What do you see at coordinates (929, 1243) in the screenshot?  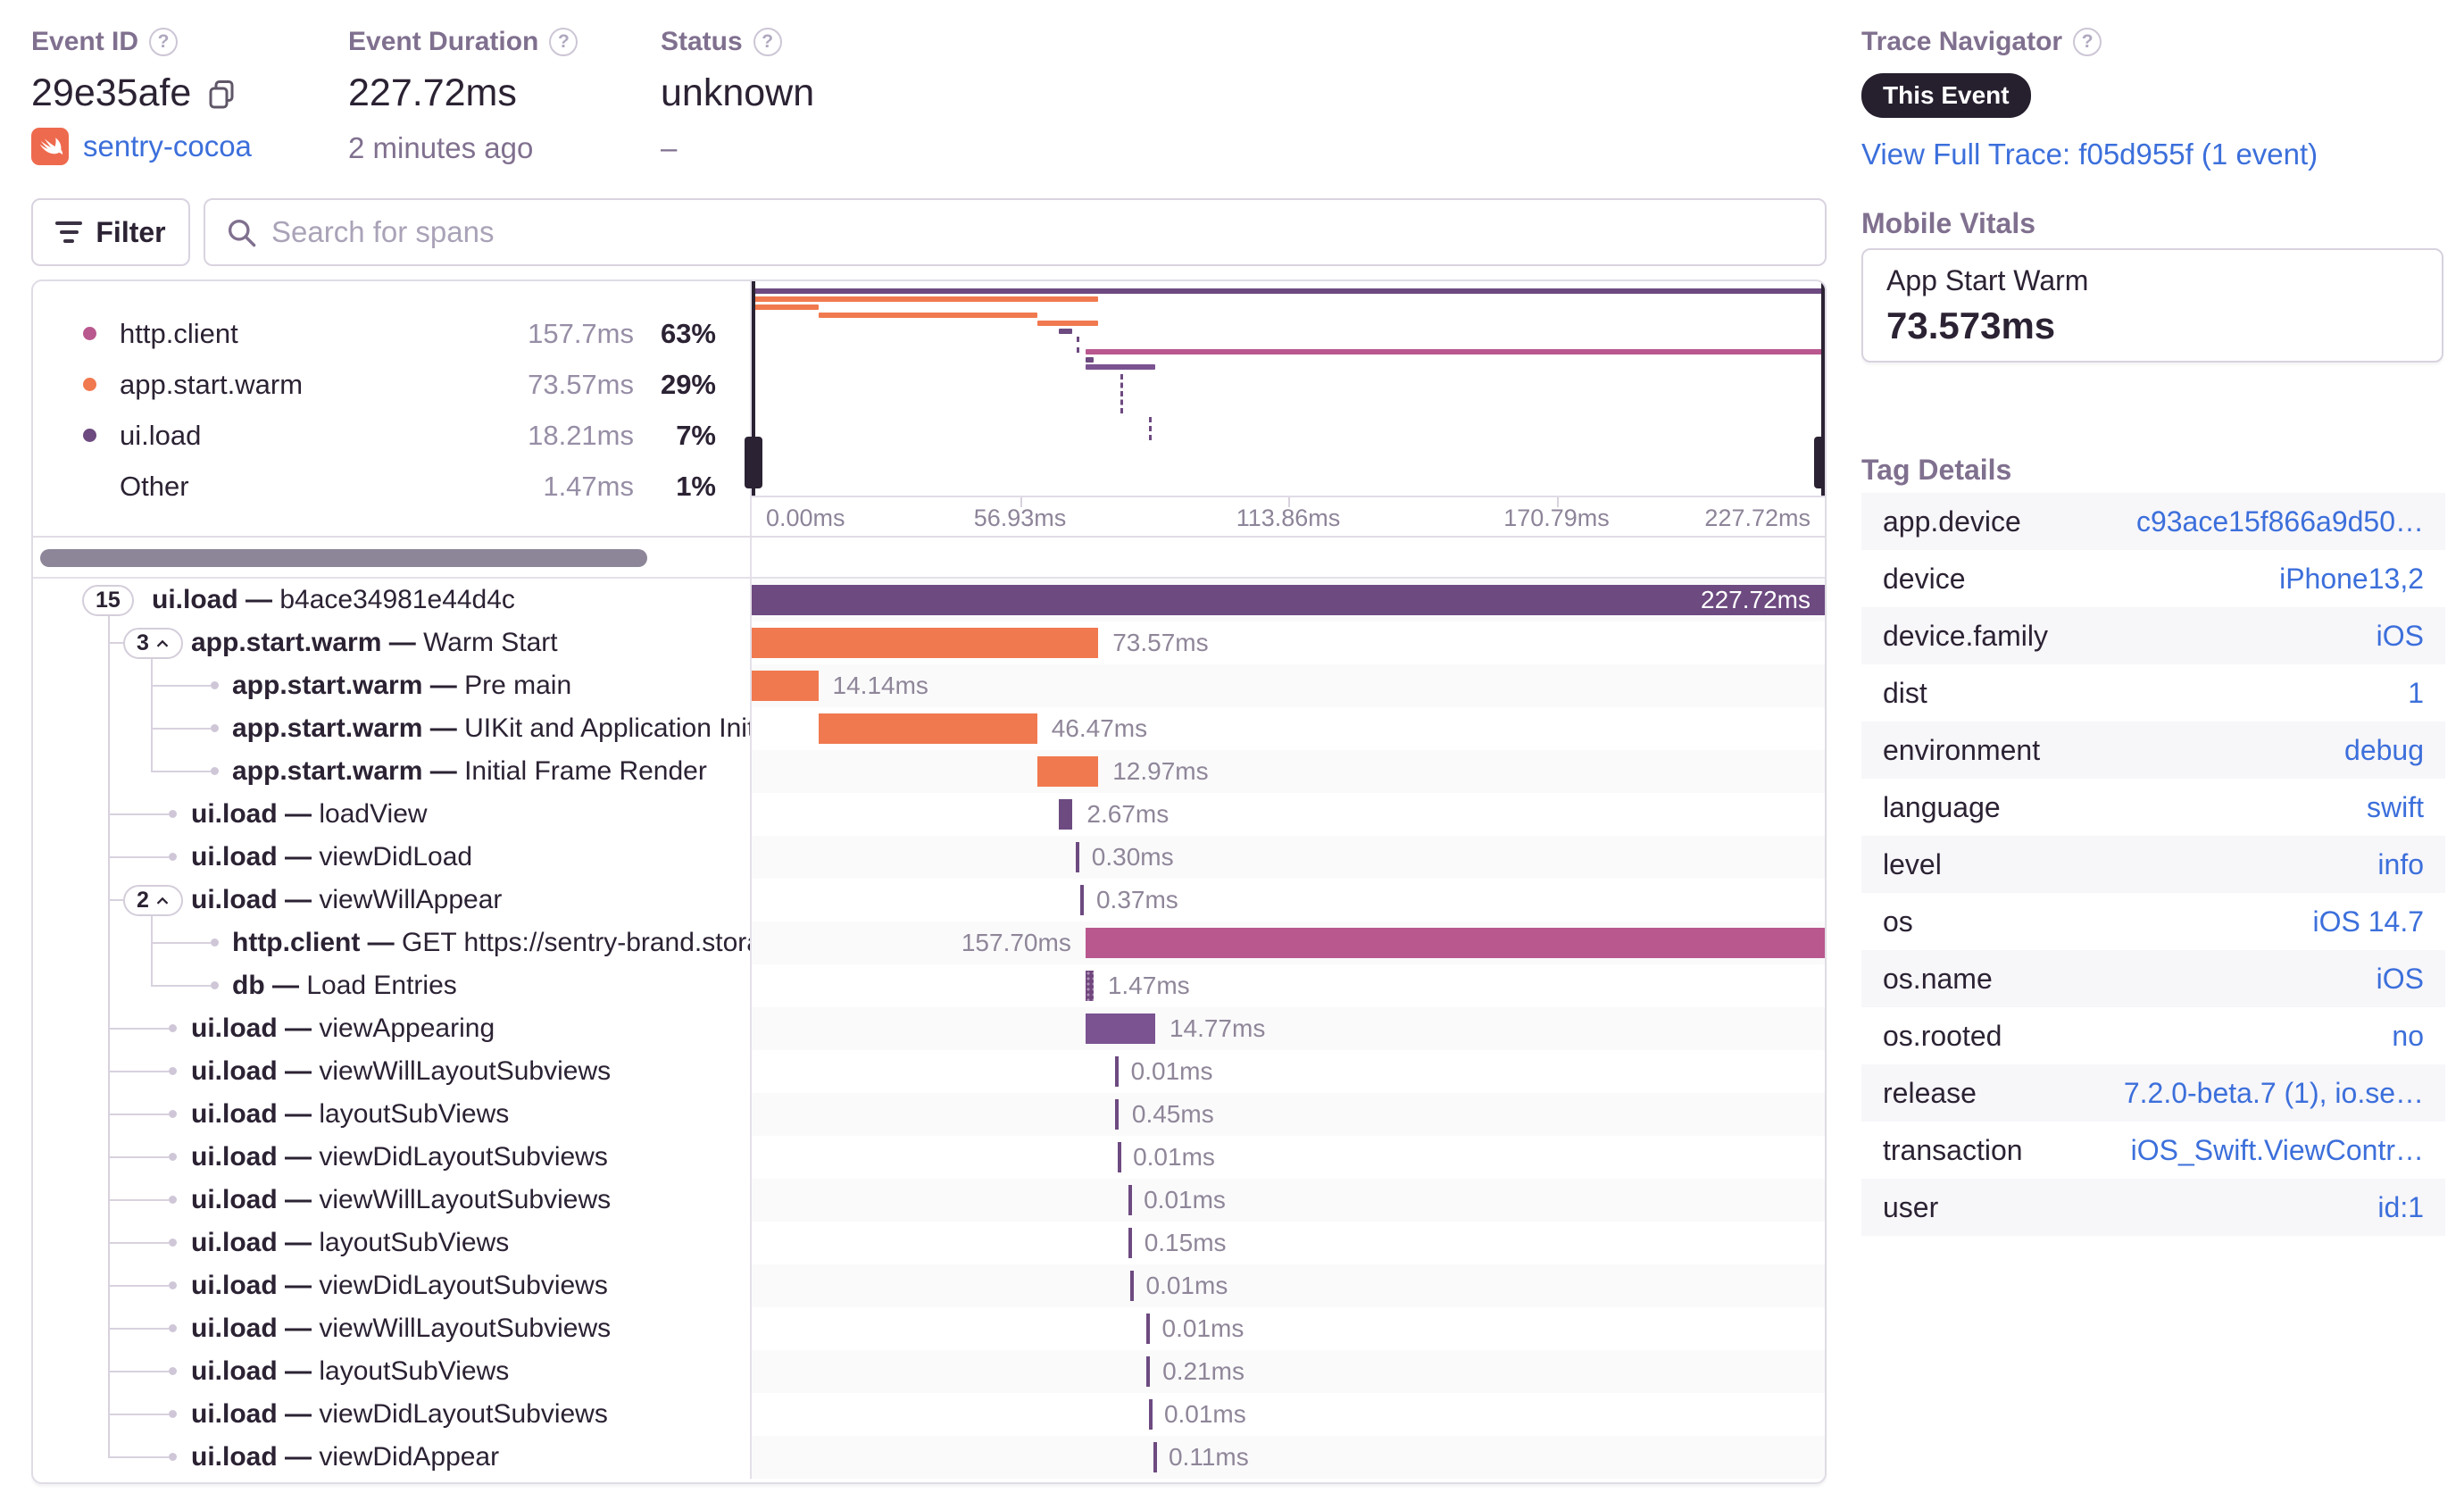 I see `span-row: ui.load — layoutSubViews 0.15ms` at bounding box center [929, 1243].